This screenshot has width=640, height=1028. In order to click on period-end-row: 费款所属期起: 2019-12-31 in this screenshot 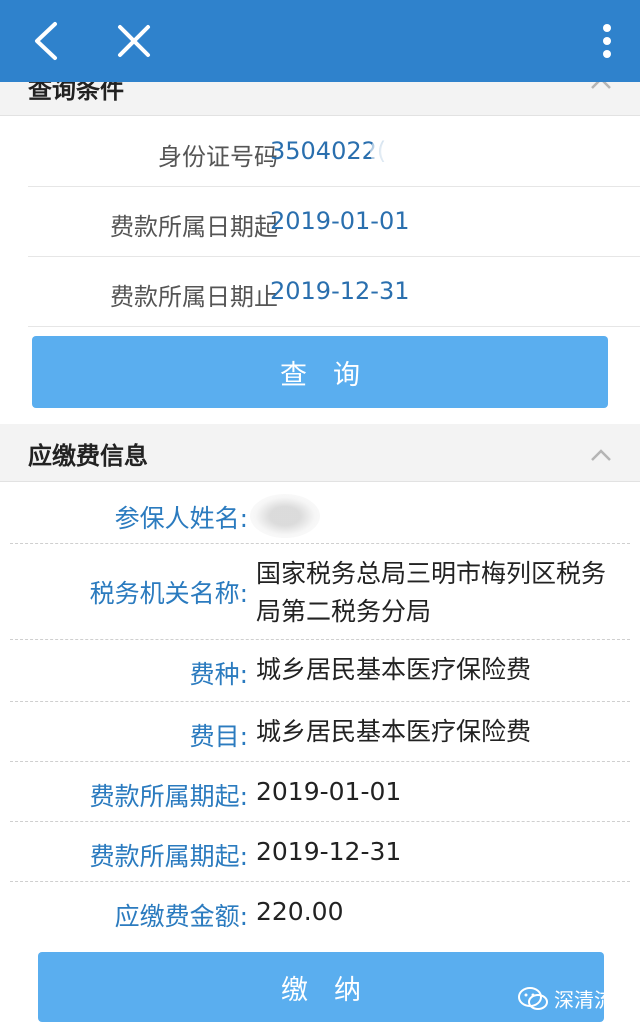, I will do `click(320, 852)`.